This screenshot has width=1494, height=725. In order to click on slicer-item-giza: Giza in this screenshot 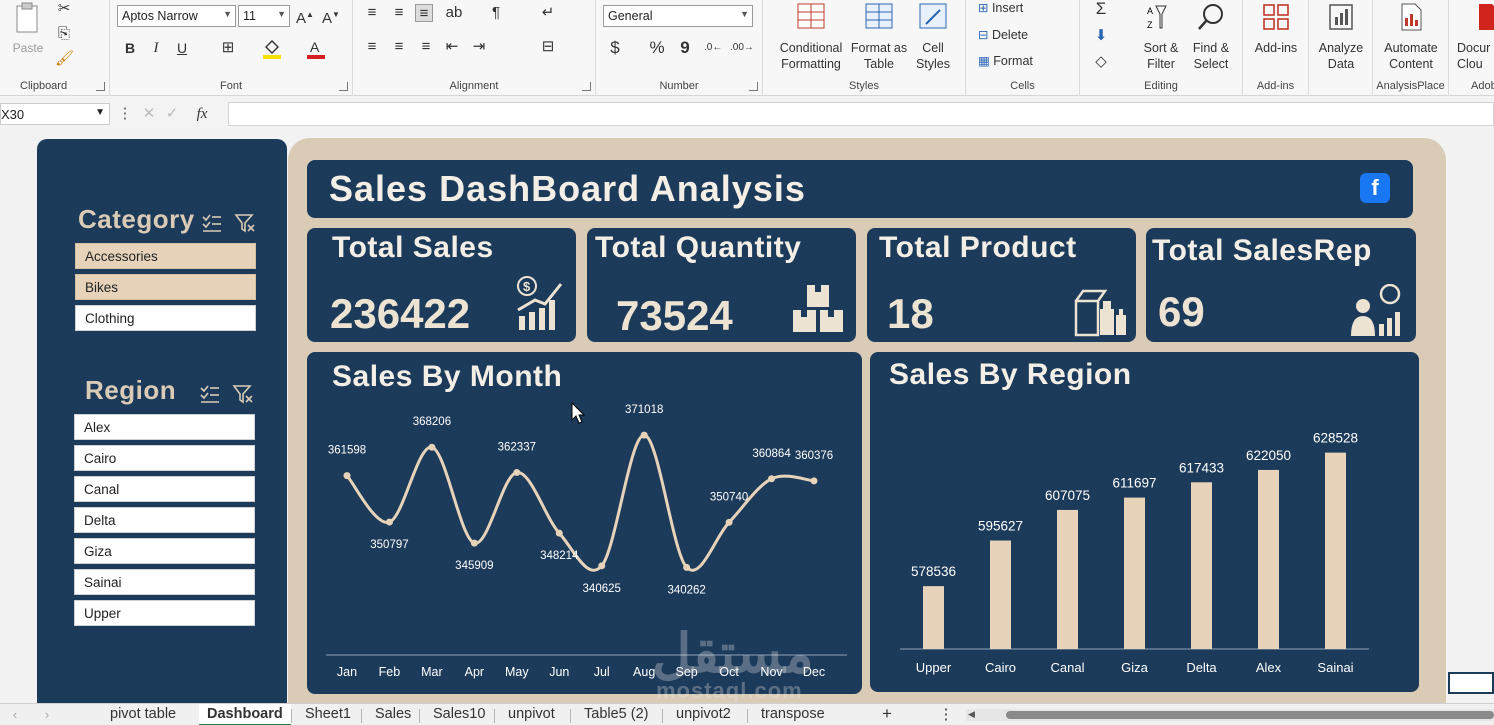, I will do `click(164, 551)`.